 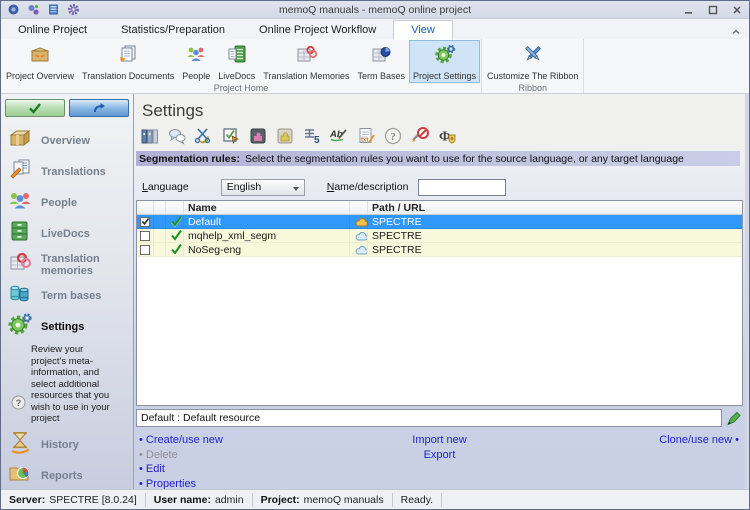 I want to click on ribbon-button-label: Project Settings, so click(x=445, y=76).